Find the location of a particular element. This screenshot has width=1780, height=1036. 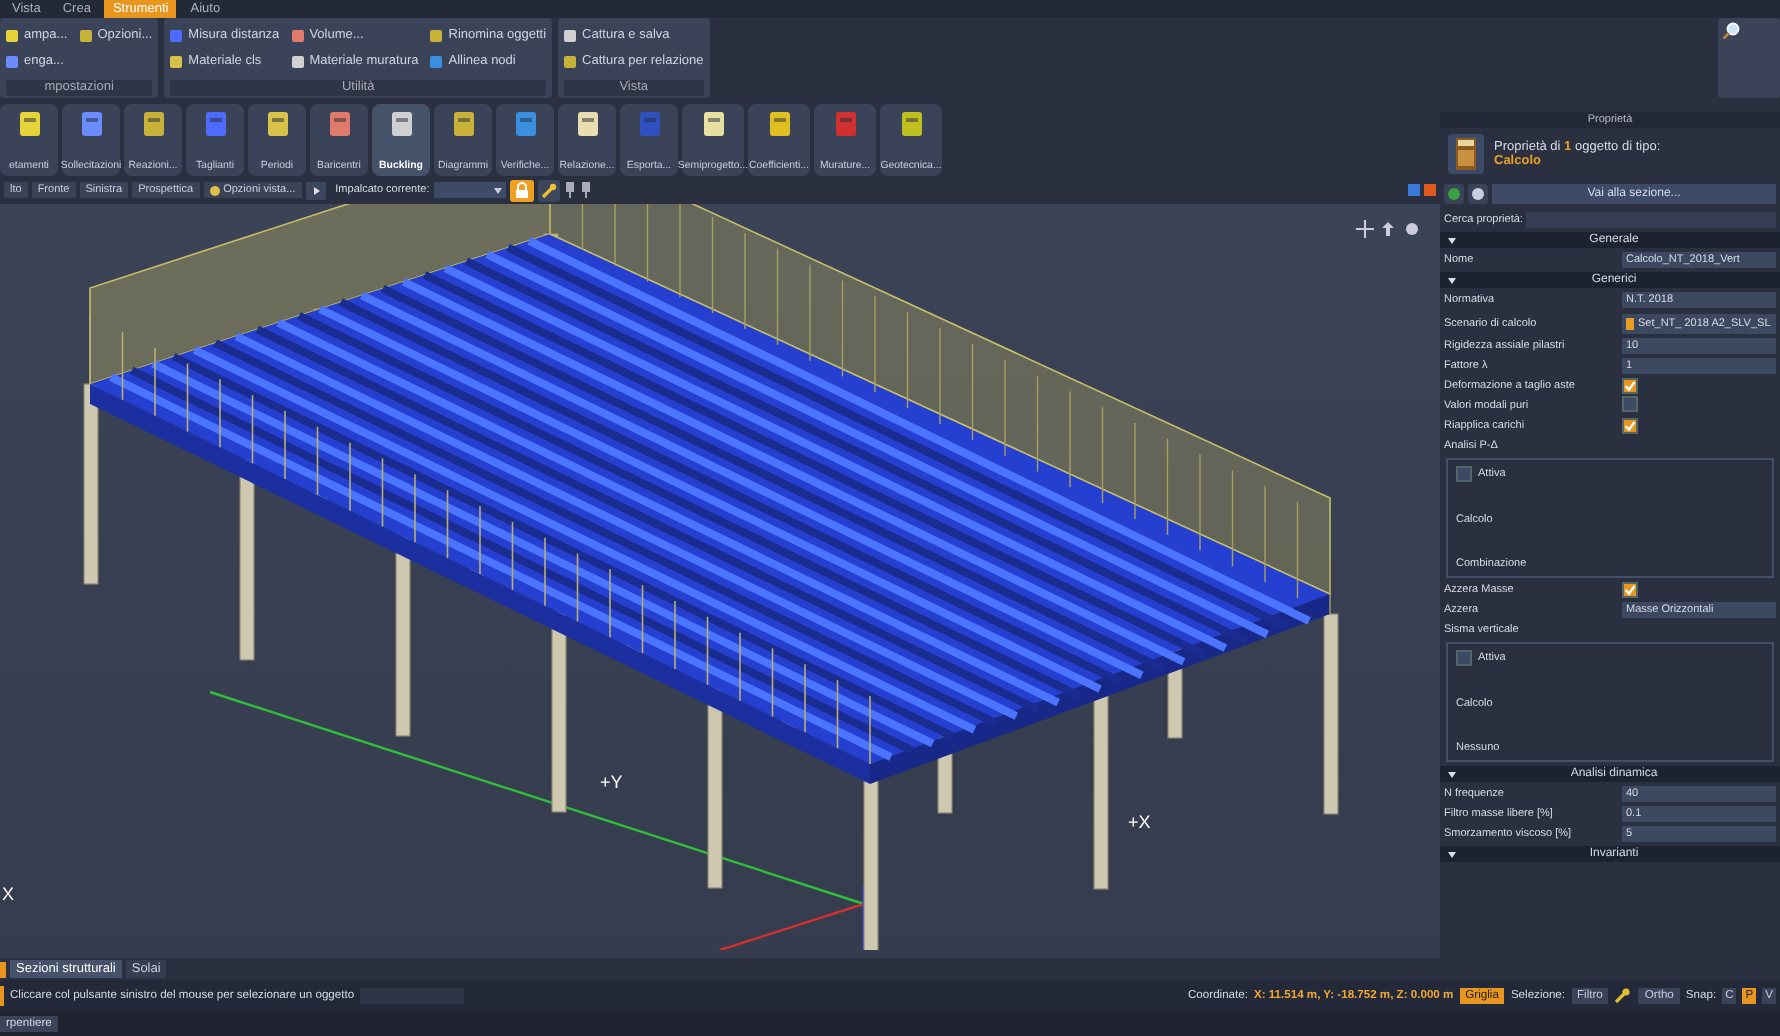

lock-icon is located at coordinates (521, 190).